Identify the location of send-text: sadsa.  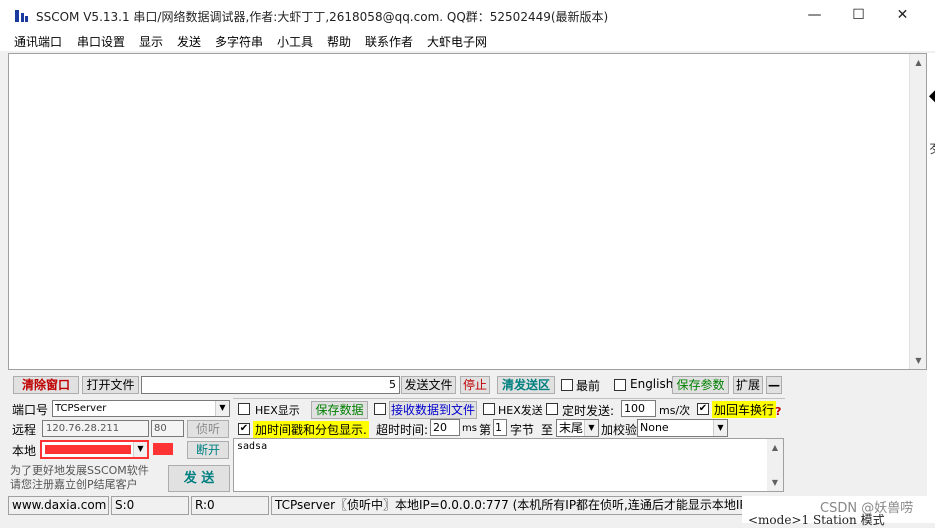
(252, 446).